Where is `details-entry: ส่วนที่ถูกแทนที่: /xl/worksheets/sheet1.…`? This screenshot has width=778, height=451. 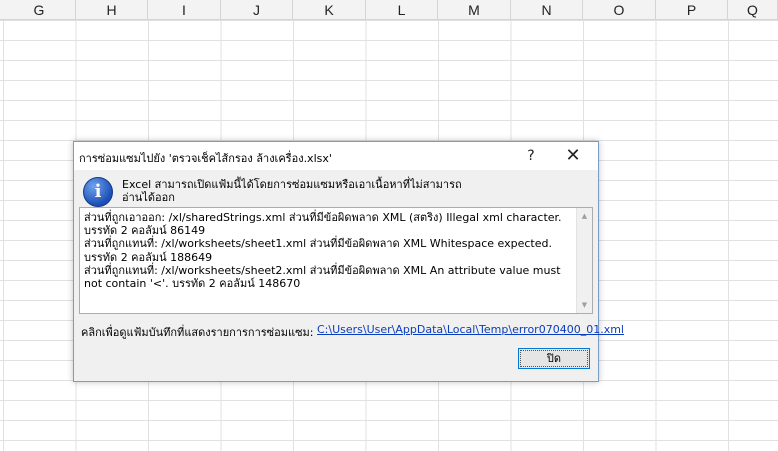
details-entry: ส่วนที่ถูกแทนที่: /xl/worksheets/sheet1.… is located at coordinates (318, 250).